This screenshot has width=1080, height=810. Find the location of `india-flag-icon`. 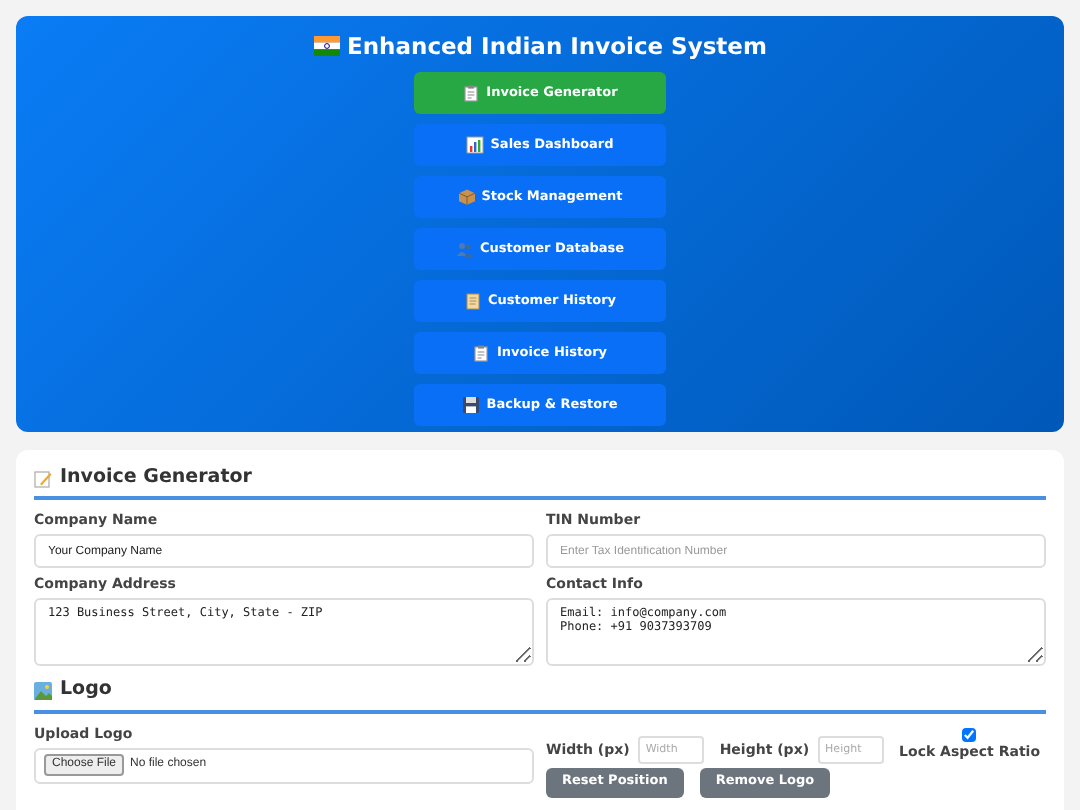

india-flag-icon is located at coordinates (326, 46).